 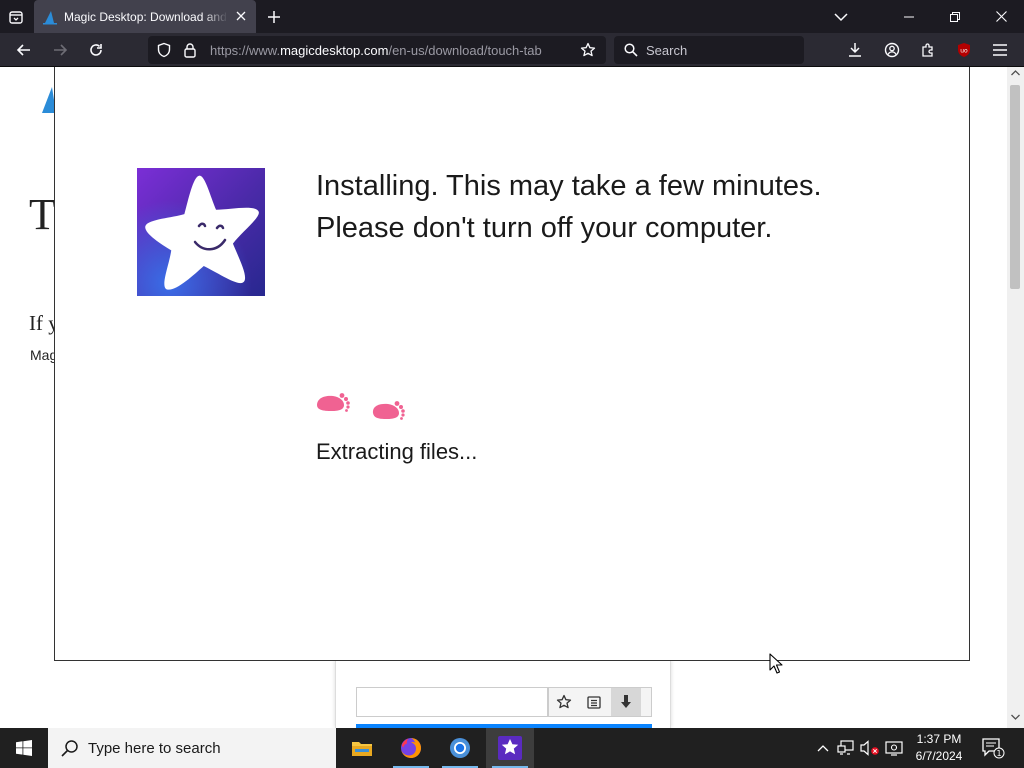 I want to click on account-button, so click(x=892, y=50).